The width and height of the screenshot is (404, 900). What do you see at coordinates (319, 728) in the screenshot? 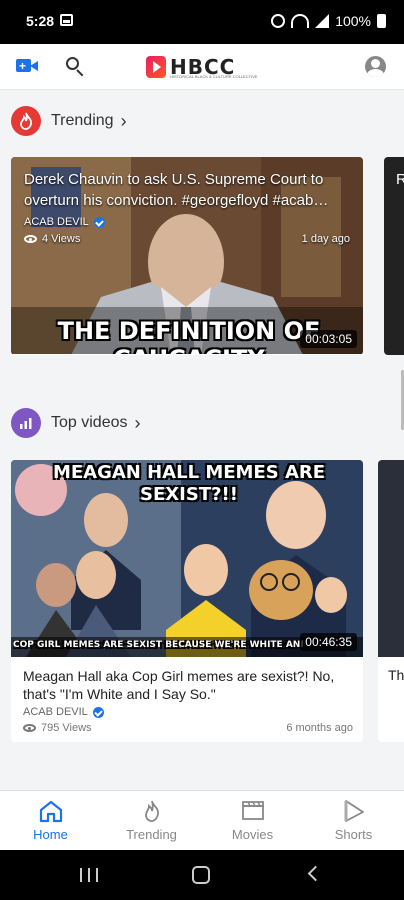
I see `video-age: 6 months ago` at bounding box center [319, 728].